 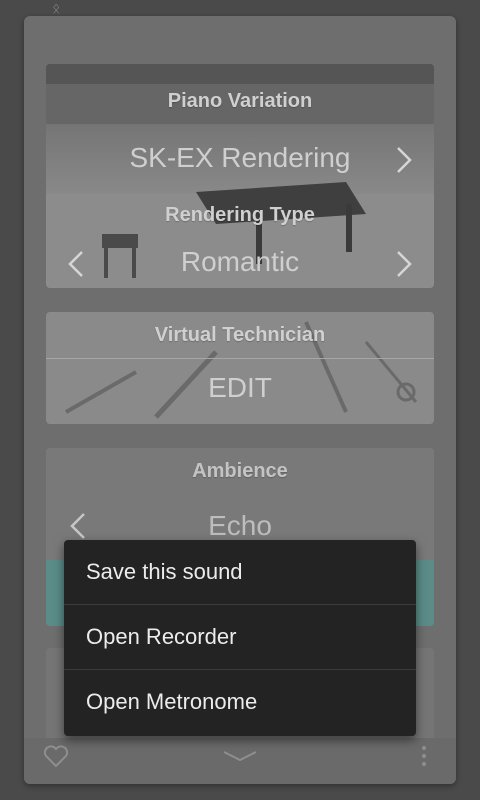 What do you see at coordinates (424, 759) in the screenshot?
I see `more-vertical-icon` at bounding box center [424, 759].